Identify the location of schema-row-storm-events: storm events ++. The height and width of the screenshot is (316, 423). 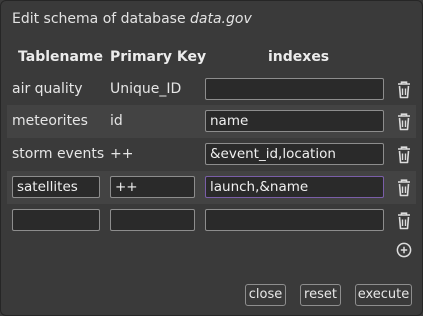
(211, 154).